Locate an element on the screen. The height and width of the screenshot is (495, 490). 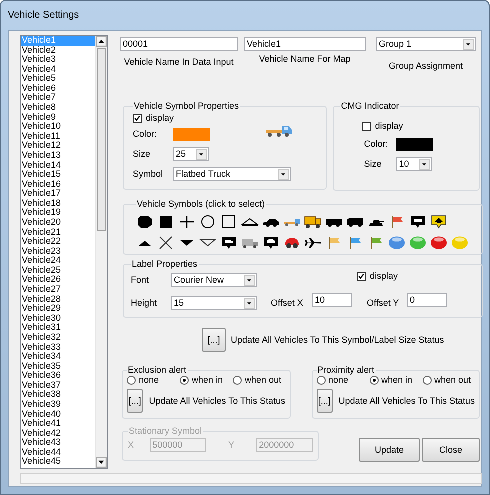
radio-label: when in is located at coordinates (208, 380).